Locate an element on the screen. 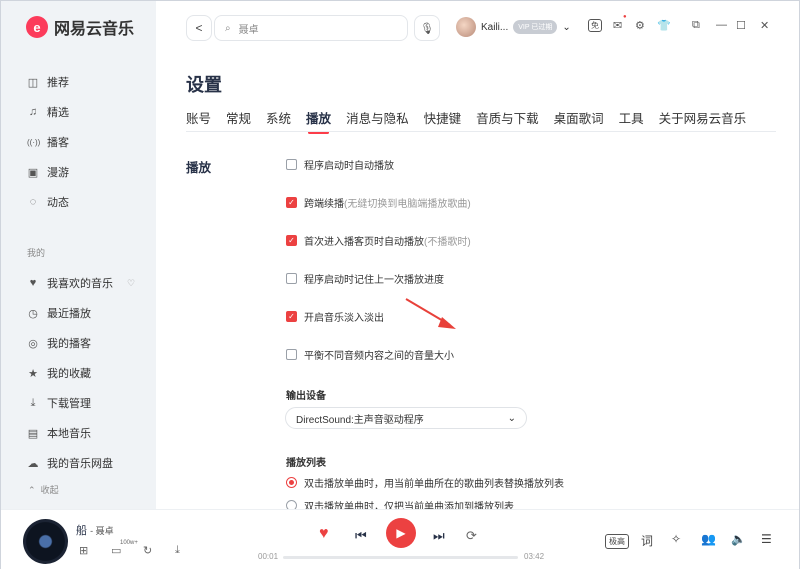 The height and width of the screenshot is (569, 800). tab-6: 音质与下载 is located at coordinates (507, 120).